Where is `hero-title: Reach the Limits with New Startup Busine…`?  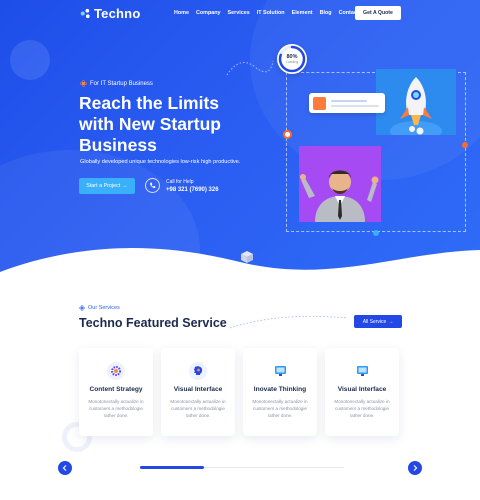
hero-title: Reach the Limits with New Startup Busine… is located at coordinates (184, 124).